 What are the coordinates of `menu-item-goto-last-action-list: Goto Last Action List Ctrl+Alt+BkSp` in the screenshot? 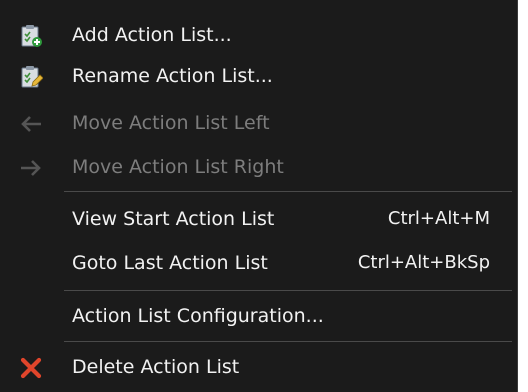 It's located at (258, 263).